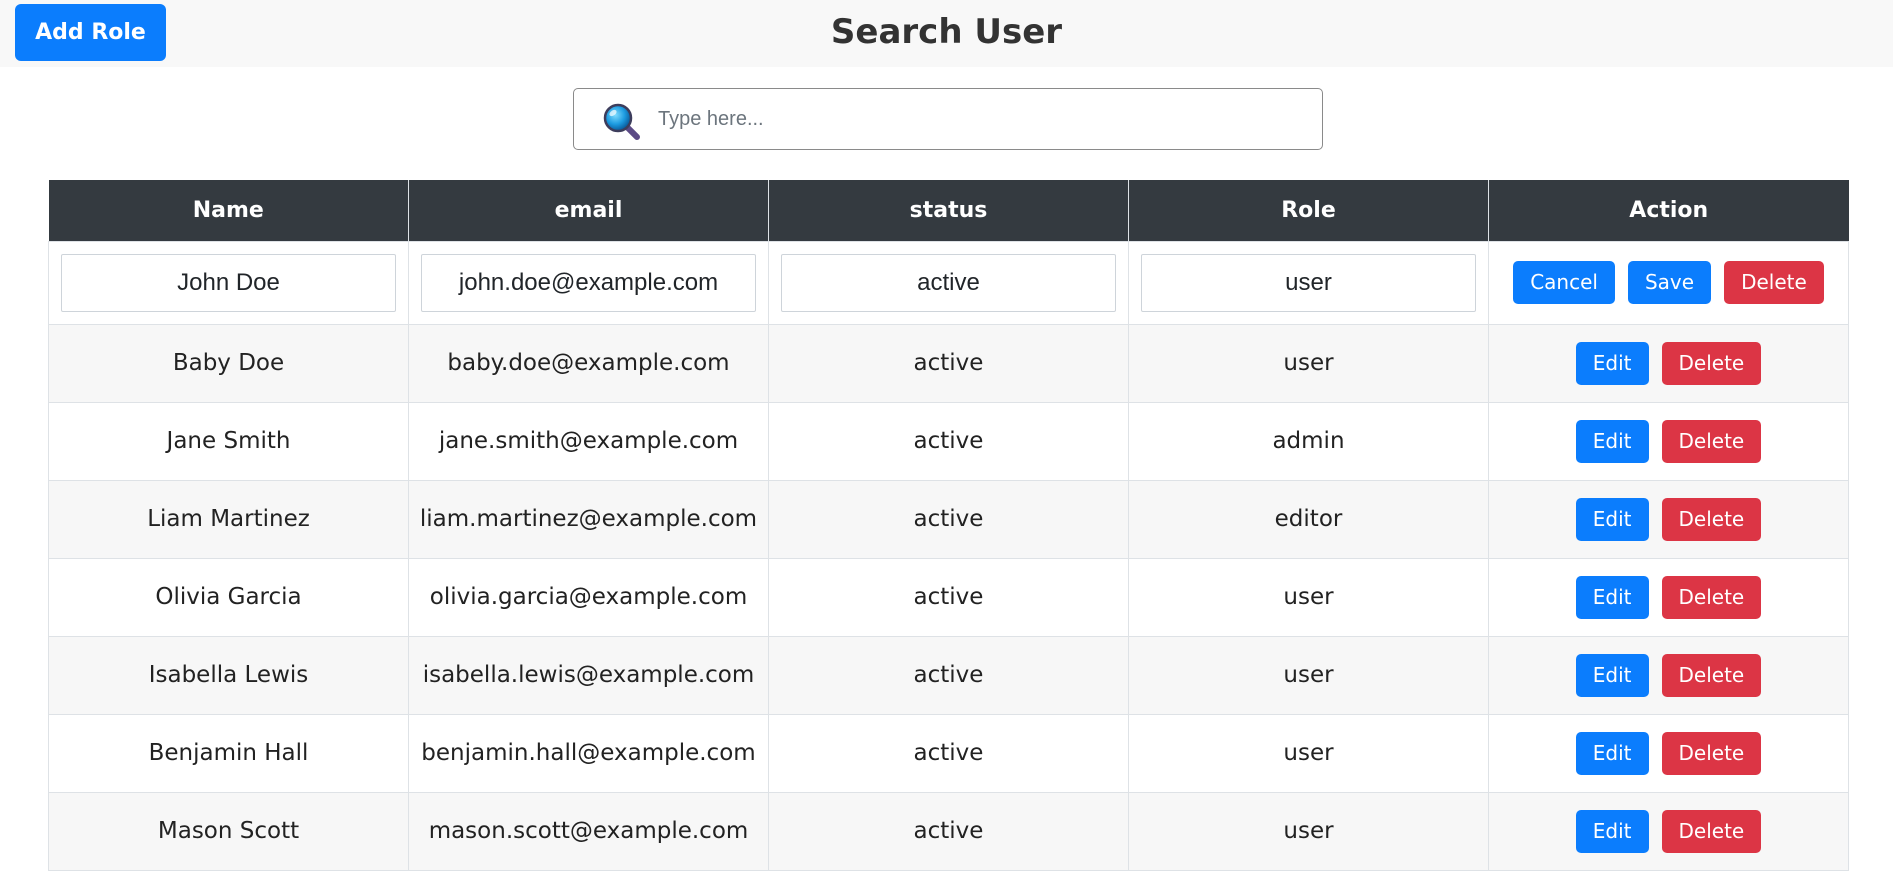 The height and width of the screenshot is (873, 1893). What do you see at coordinates (588, 675) in the screenshot?
I see `email-cell: isabella.lewis@example.com` at bounding box center [588, 675].